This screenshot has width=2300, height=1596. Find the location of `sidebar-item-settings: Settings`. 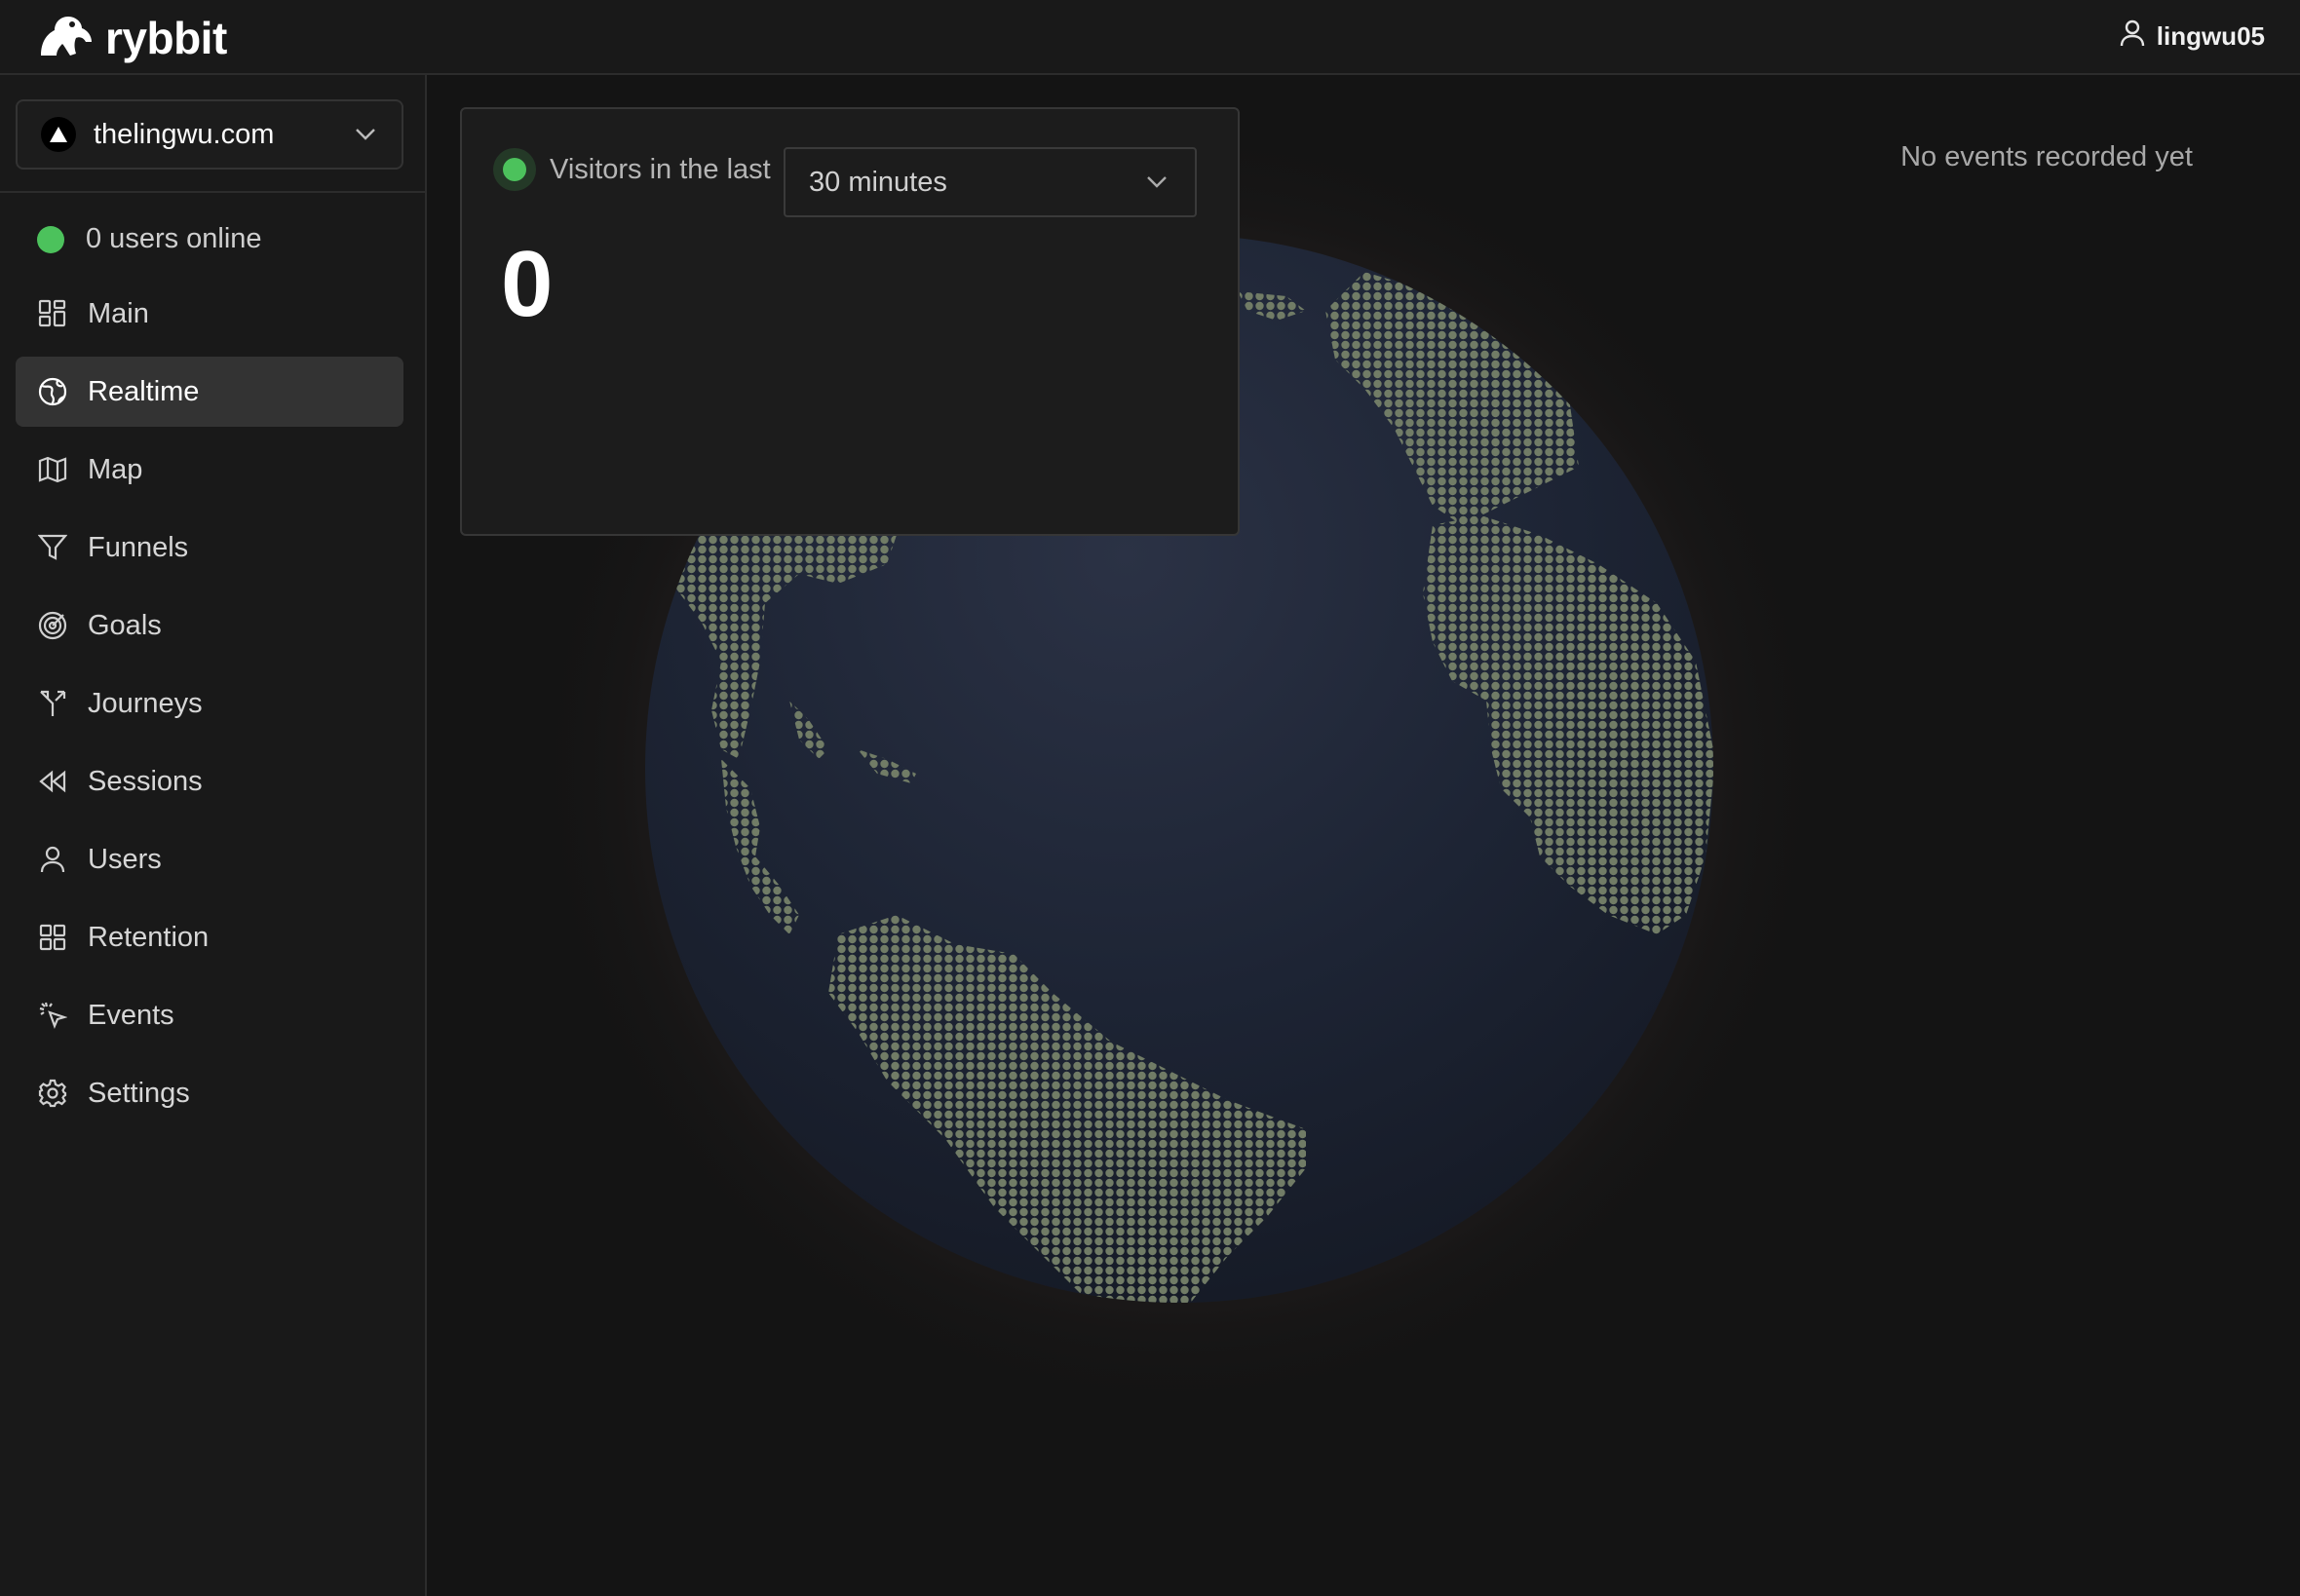

sidebar-item-settings: Settings is located at coordinates (209, 1093).